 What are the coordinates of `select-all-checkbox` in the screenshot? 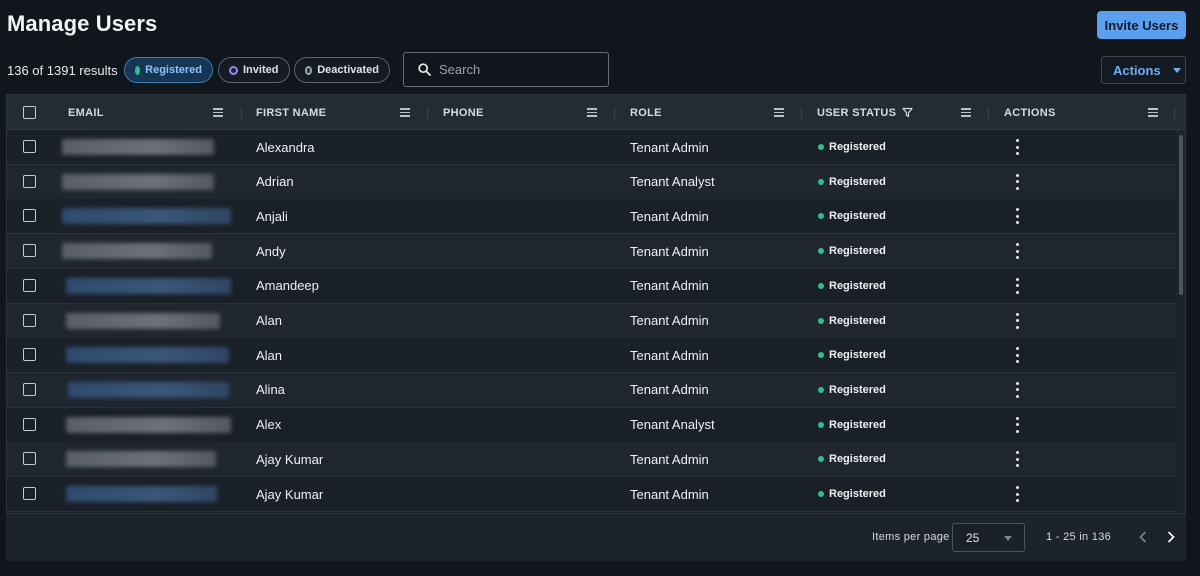 It's located at (29, 112).